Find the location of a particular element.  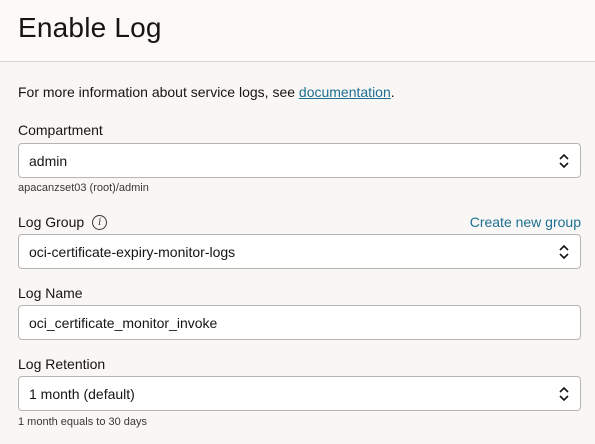

log-group-value: oci-certificate-expiry-monitor-logs is located at coordinates (132, 251).